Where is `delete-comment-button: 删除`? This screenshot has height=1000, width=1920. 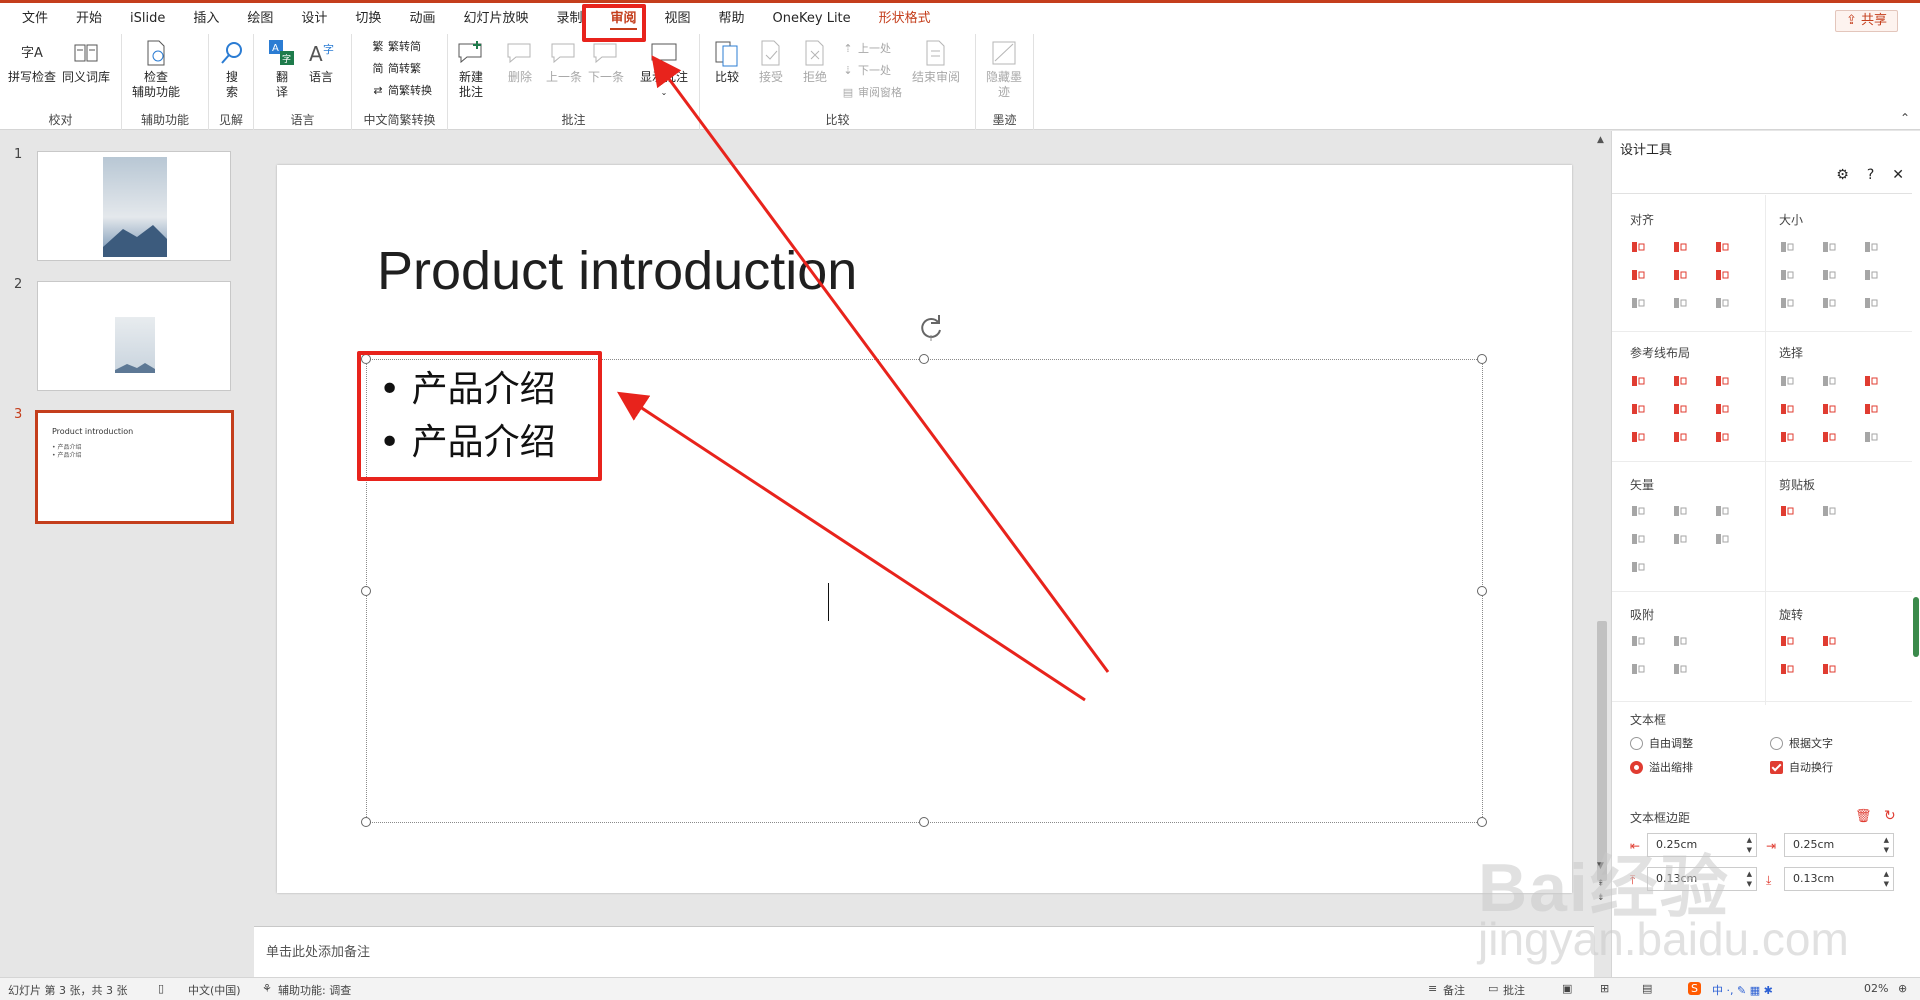 delete-comment-button: 删除 is located at coordinates (520, 61).